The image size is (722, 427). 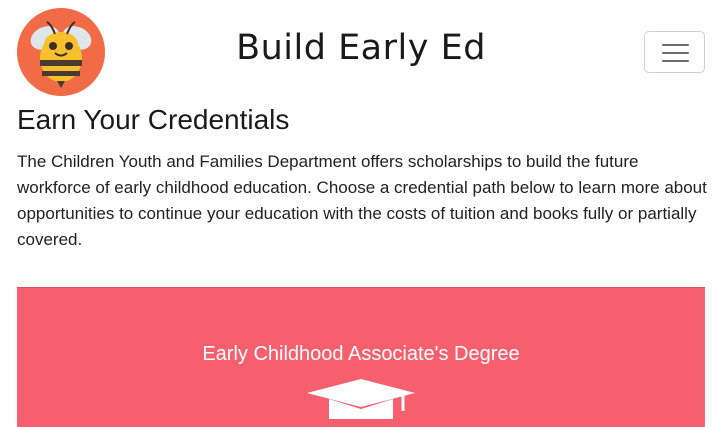 What do you see at coordinates (361, 48) in the screenshot?
I see `site-title: Build Early Ed` at bounding box center [361, 48].